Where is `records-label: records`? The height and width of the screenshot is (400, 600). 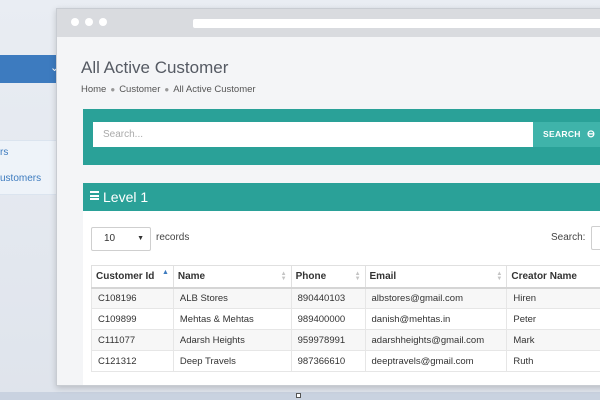 records-label: records is located at coordinates (173, 237).